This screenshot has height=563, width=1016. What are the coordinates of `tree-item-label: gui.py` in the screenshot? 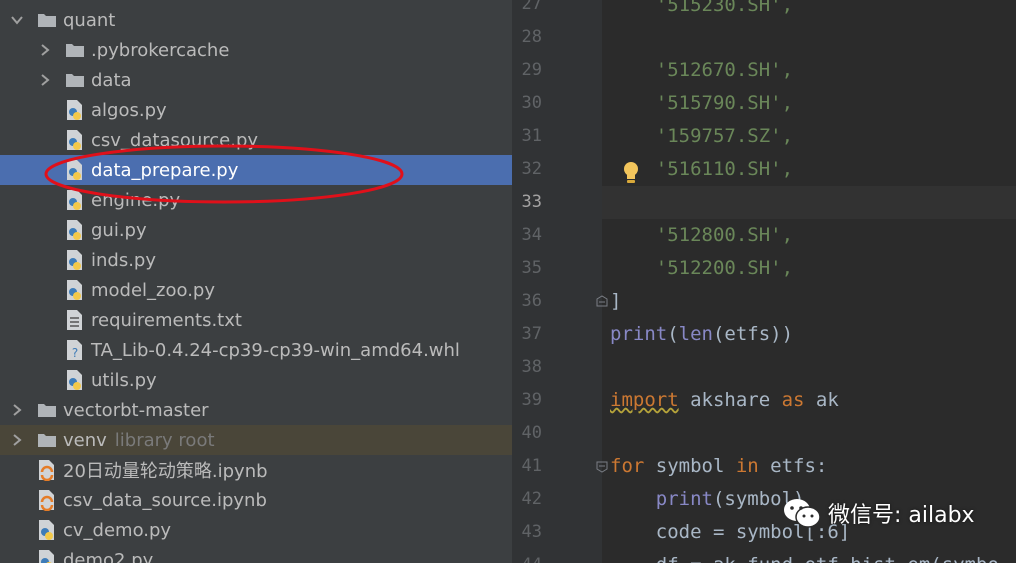 It's located at (119, 230).